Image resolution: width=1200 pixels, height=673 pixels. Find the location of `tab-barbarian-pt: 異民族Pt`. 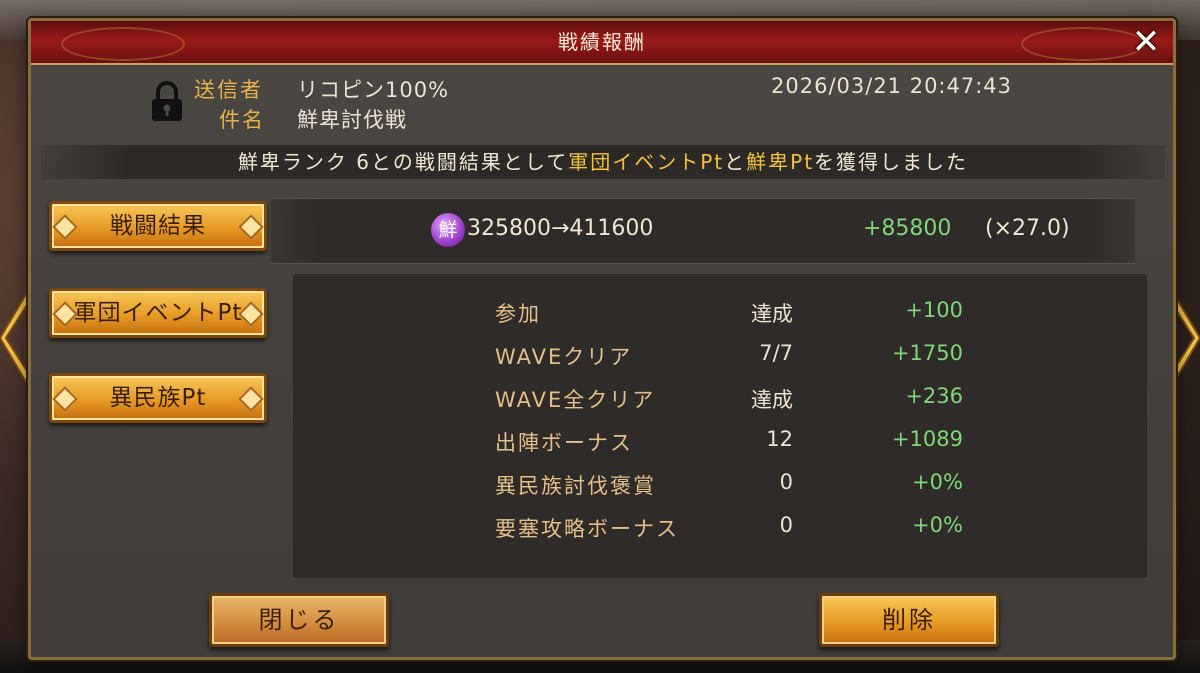

tab-barbarian-pt: 異民族Pt is located at coordinates (158, 398).